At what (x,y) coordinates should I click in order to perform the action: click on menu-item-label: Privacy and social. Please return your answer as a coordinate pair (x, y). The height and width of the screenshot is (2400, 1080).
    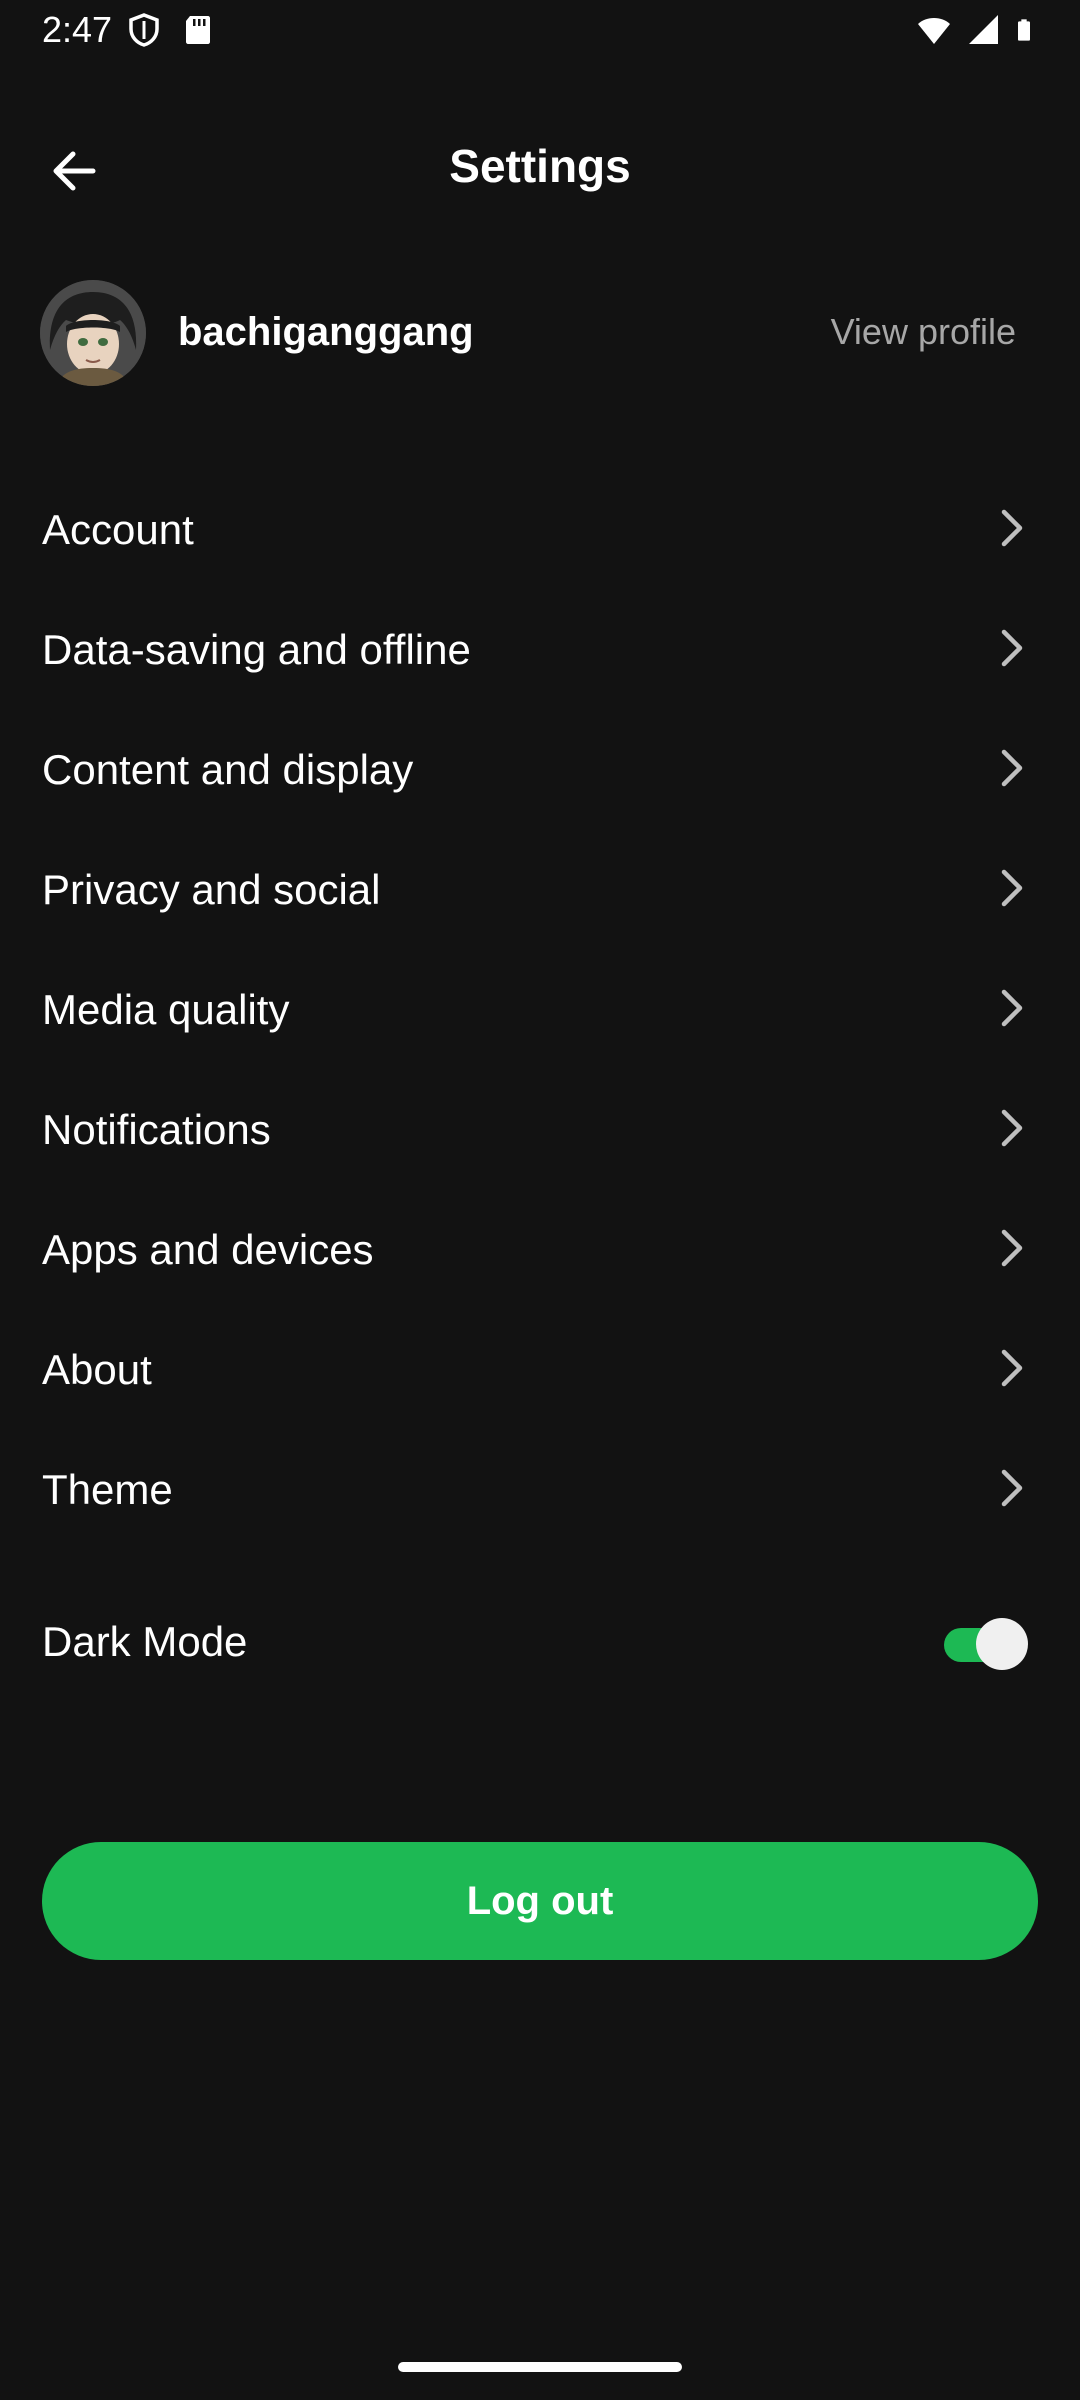
    Looking at the image, I should click on (211, 889).